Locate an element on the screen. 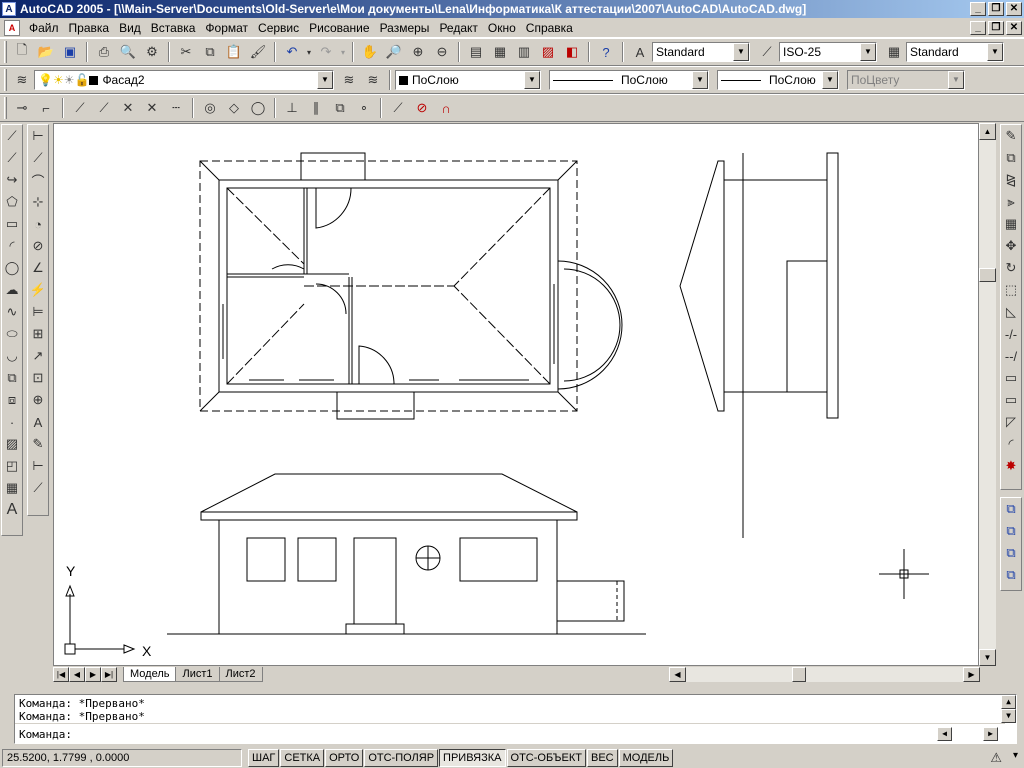 This screenshot has height=768, width=1024. snap-midpoint-icon: ⟋ is located at coordinates (104, 108).